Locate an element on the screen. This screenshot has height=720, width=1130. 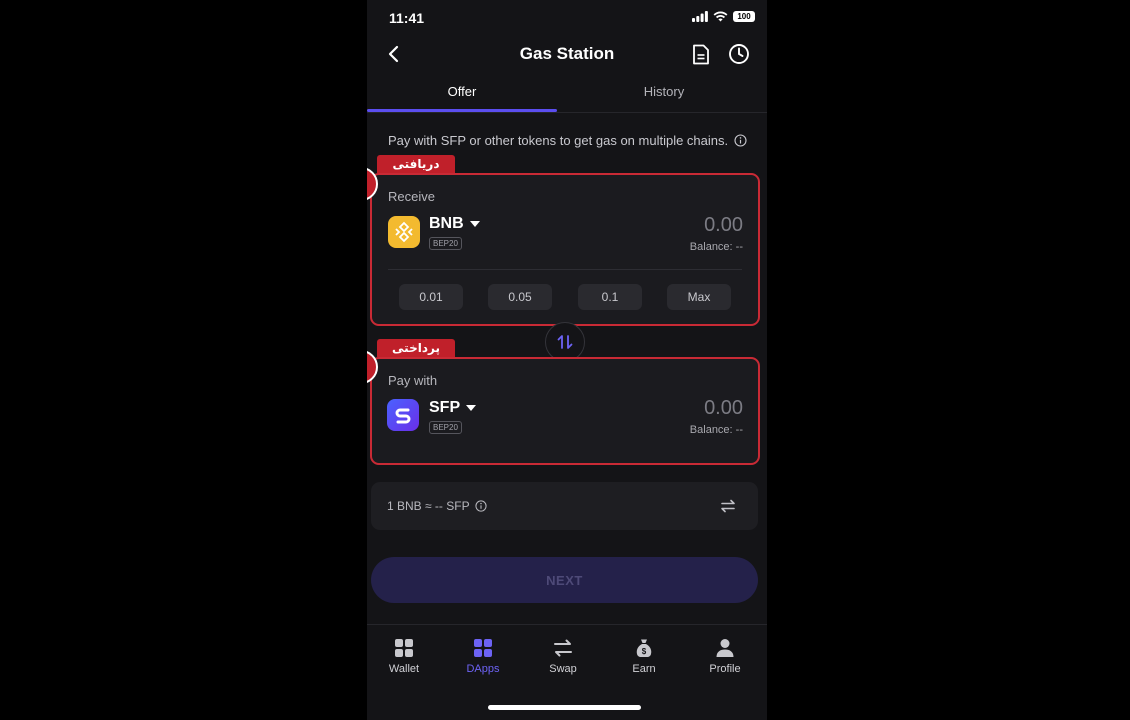
receive-token-name: BNB is located at coordinates (454, 224).